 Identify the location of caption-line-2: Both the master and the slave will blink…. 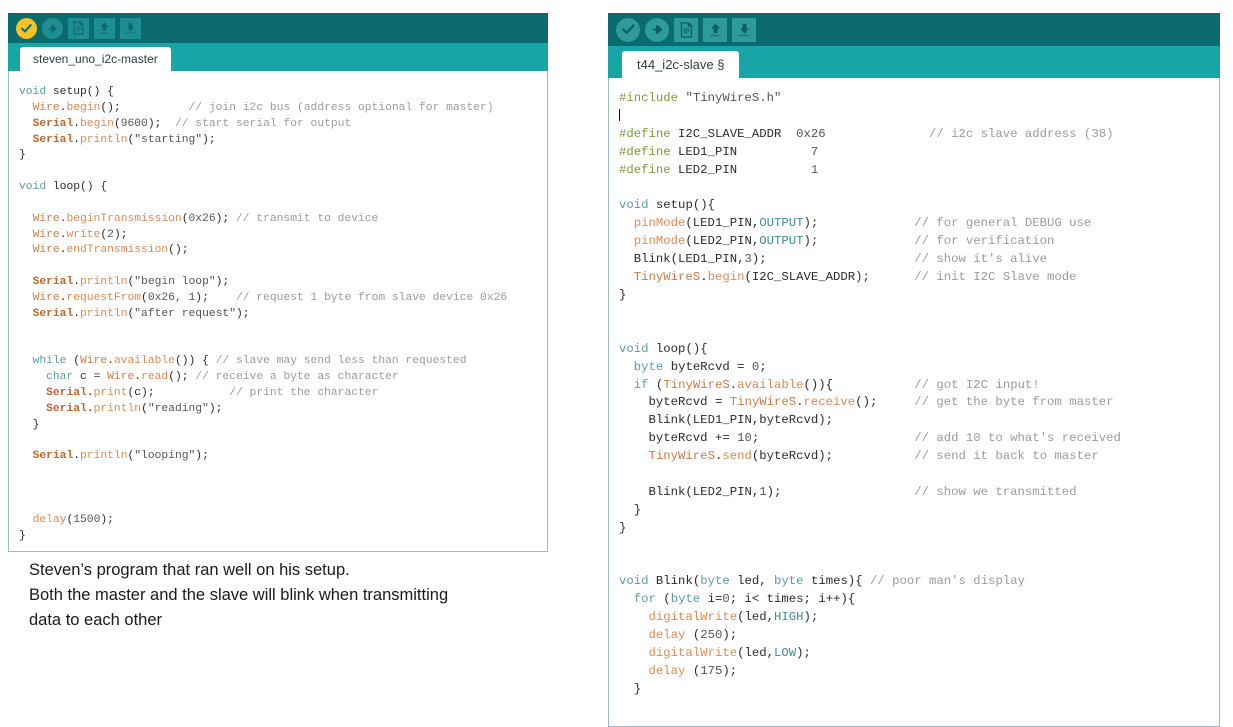
(239, 595).